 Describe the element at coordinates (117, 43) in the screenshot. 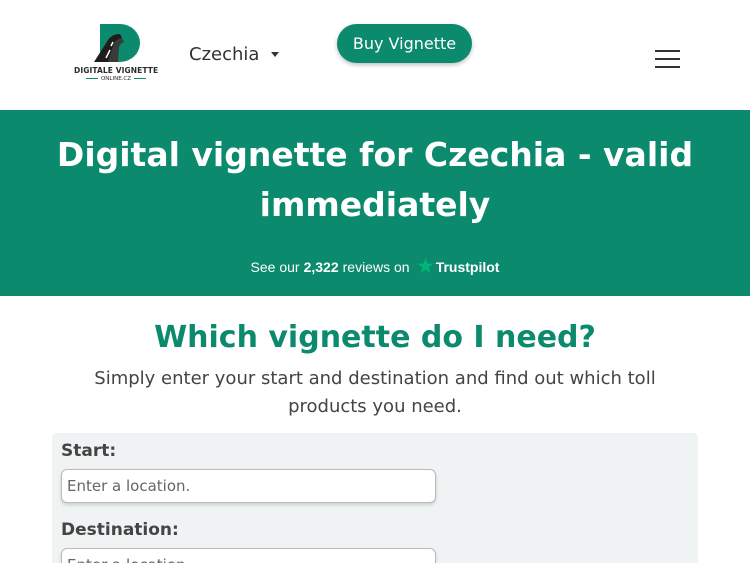

I see `logo-road-icon` at that location.